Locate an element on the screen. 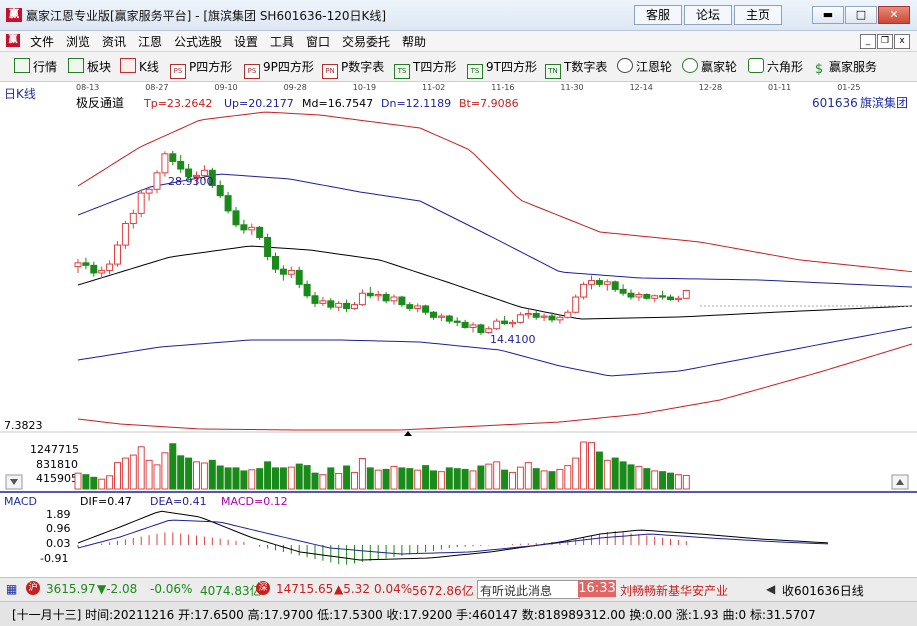 The width and height of the screenshot is (917, 626). ts-icon: TS is located at coordinates (475, 71).